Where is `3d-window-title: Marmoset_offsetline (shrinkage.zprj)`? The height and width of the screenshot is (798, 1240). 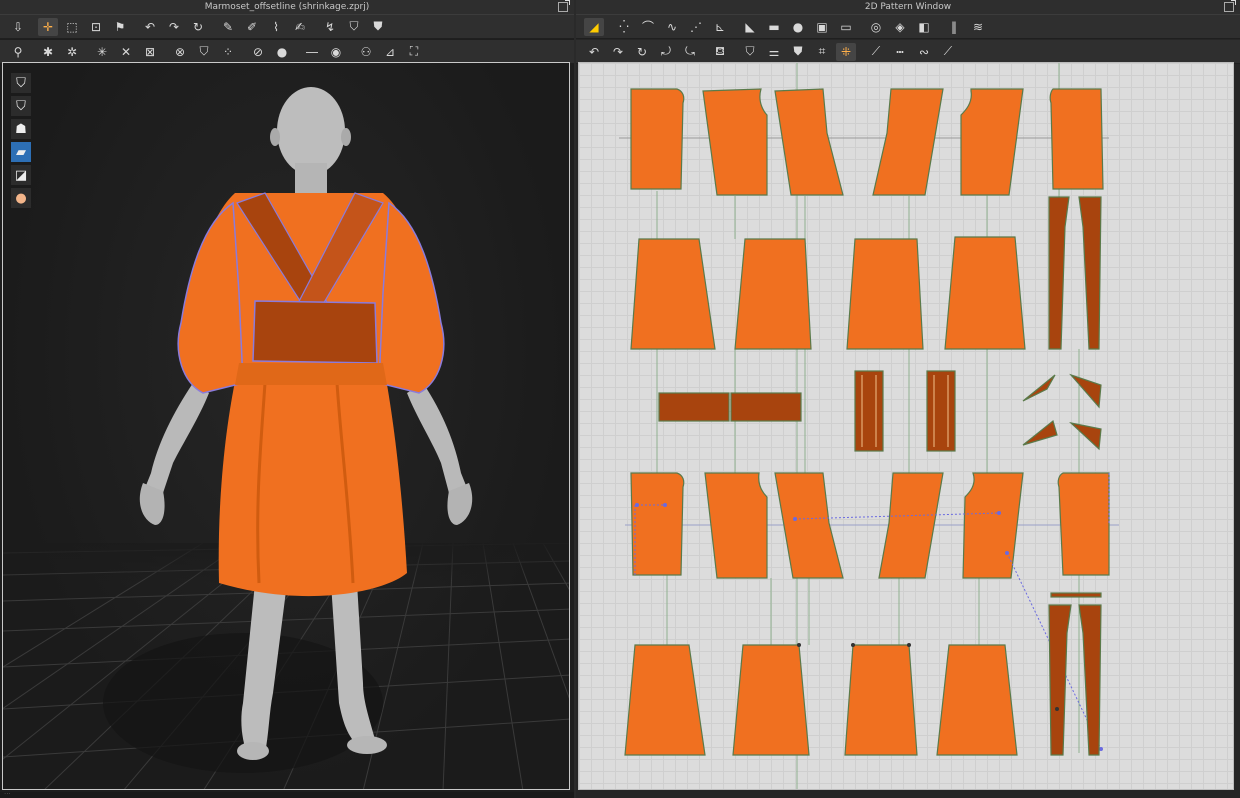
3d-window-title: Marmoset_offsetline (shrinkage.zprj) is located at coordinates (287, 7).